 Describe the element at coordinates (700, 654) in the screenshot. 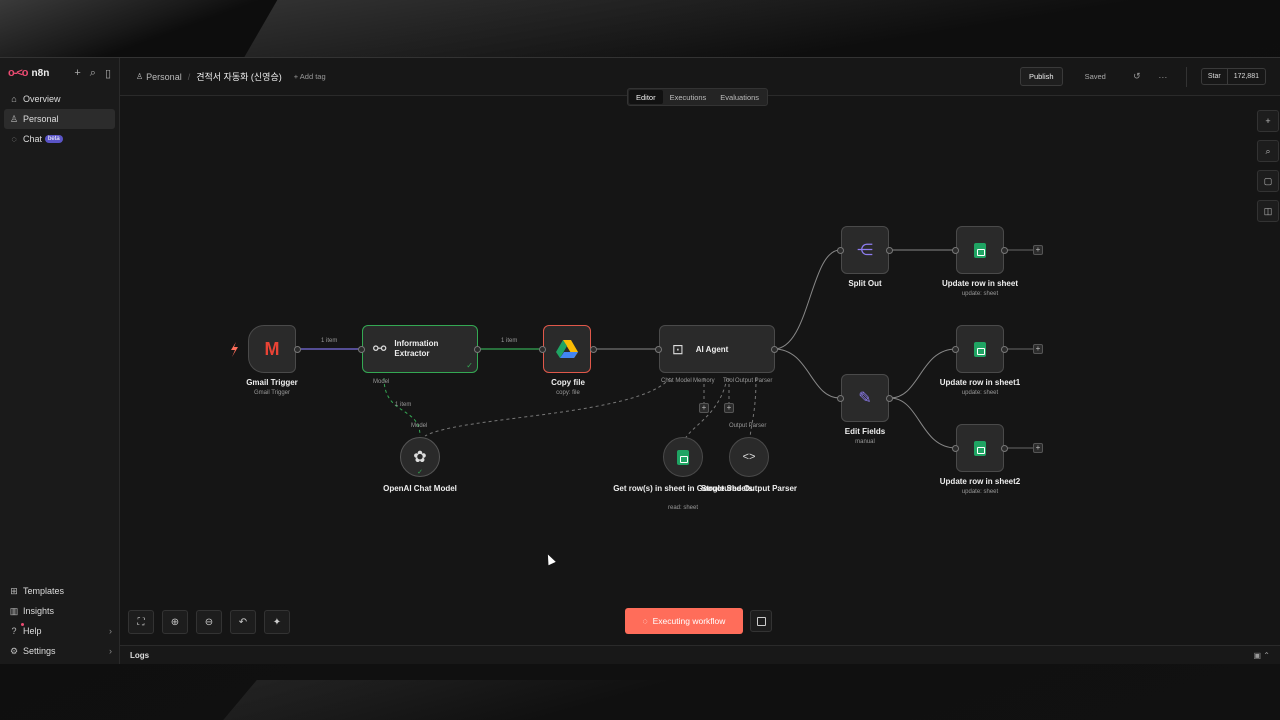

I see `logs-panel: Logs ▣ ⌃` at that location.